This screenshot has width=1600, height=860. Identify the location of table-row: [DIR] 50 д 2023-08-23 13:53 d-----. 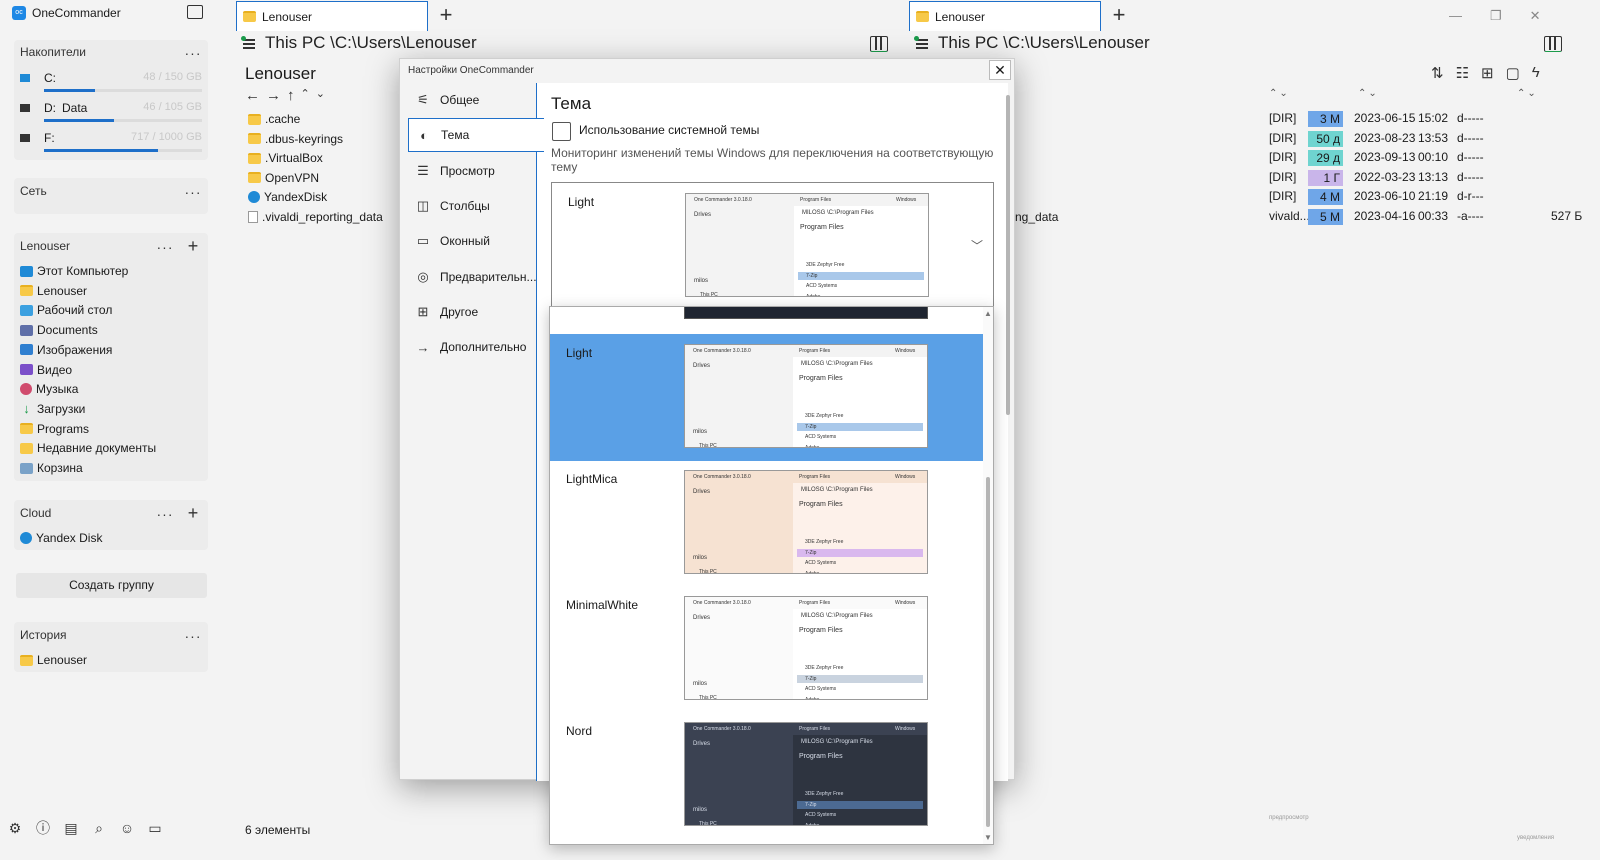
(1429, 139).